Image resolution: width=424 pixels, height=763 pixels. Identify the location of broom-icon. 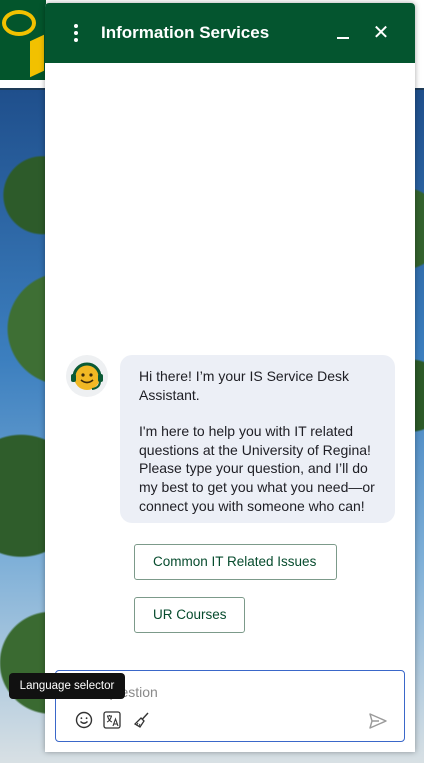
(142, 720).